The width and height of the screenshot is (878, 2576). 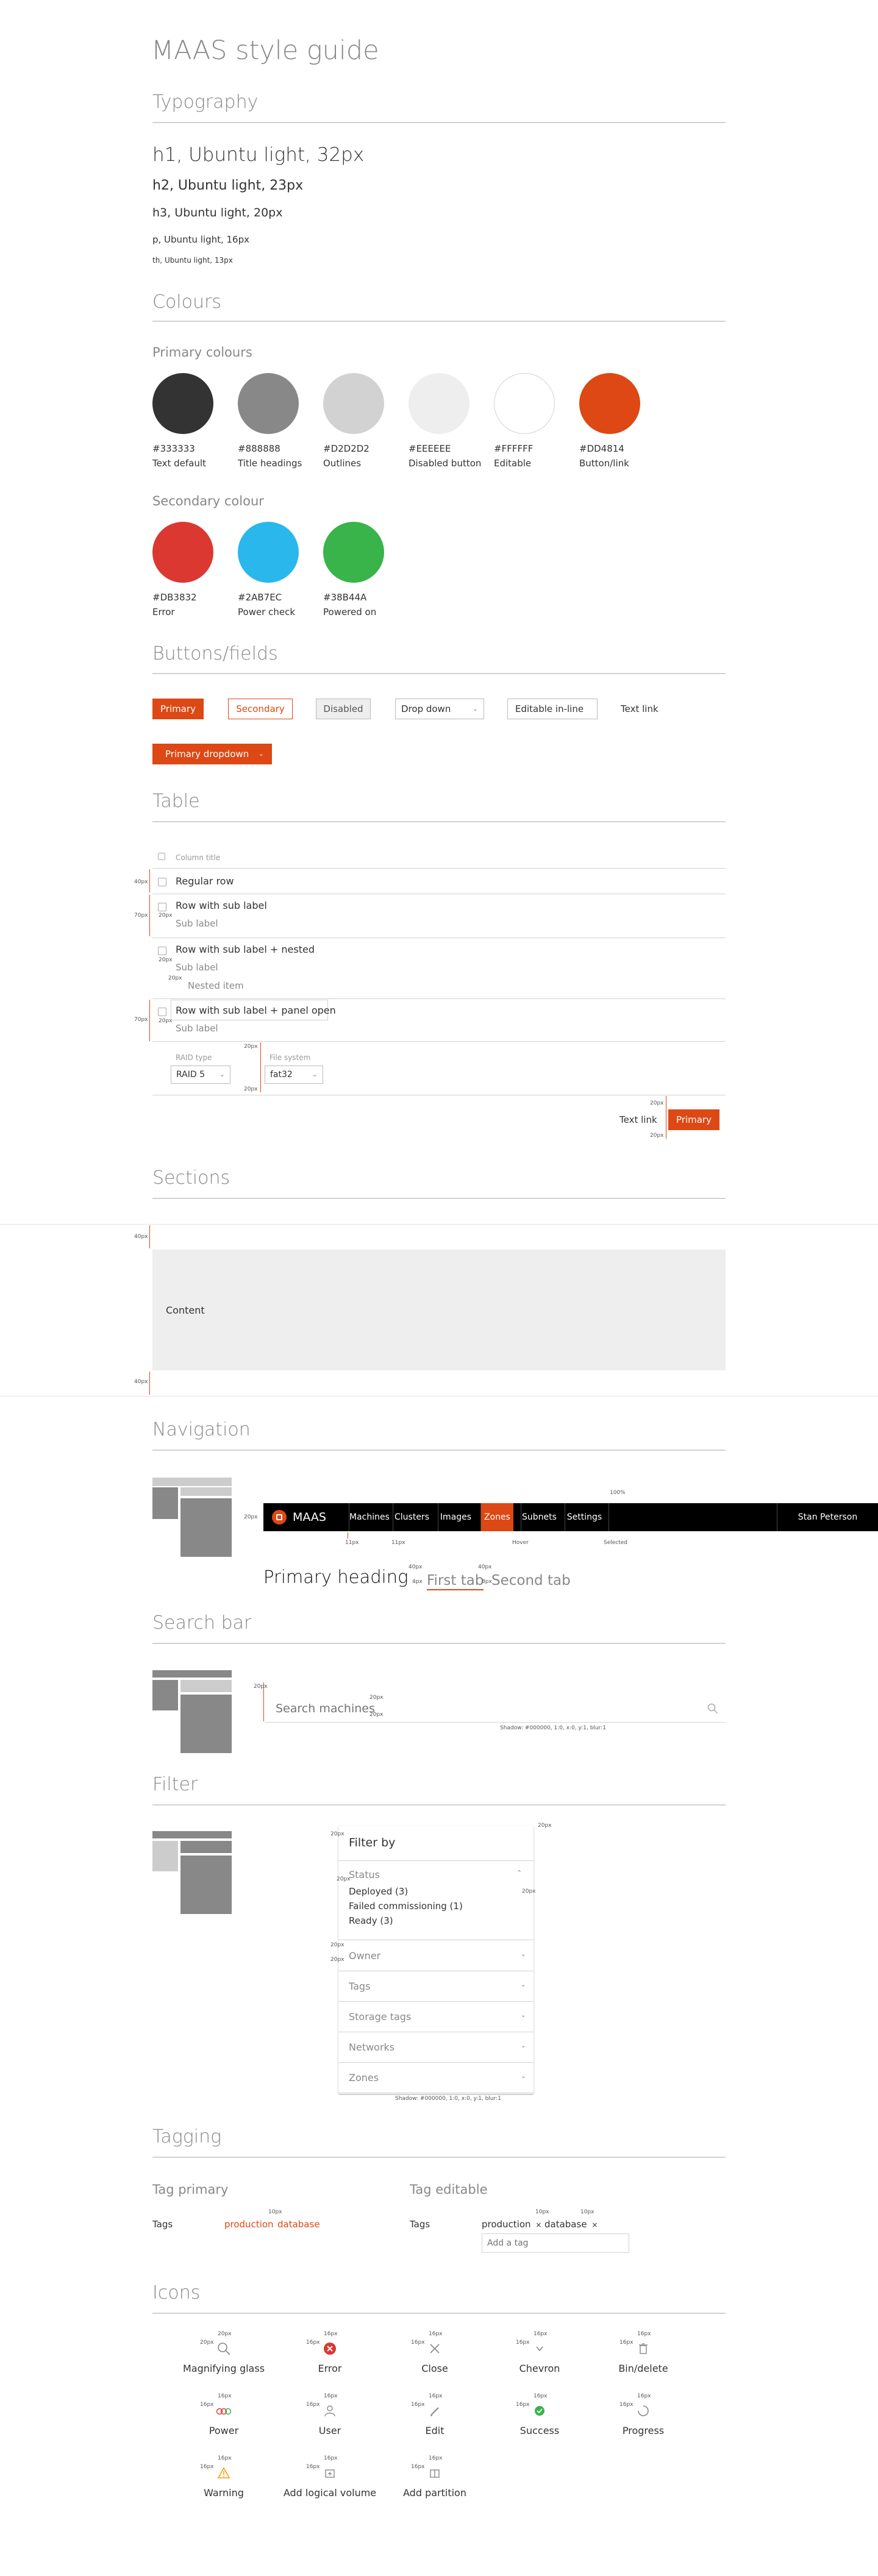 What do you see at coordinates (330, 2411) in the screenshot?
I see `user-icon` at bounding box center [330, 2411].